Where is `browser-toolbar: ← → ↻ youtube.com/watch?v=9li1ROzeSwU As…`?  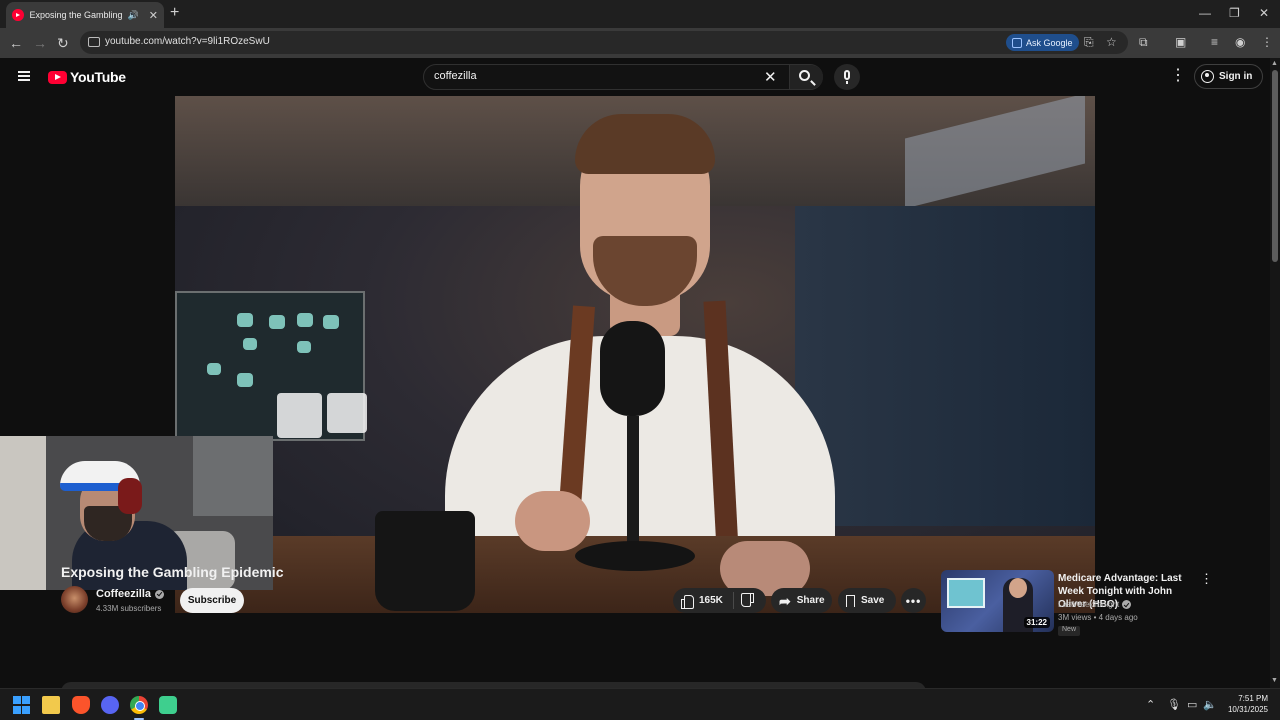
browser-toolbar: ← → ↻ youtube.com/watch?v=9li1ROzeSwU As… is located at coordinates (640, 43).